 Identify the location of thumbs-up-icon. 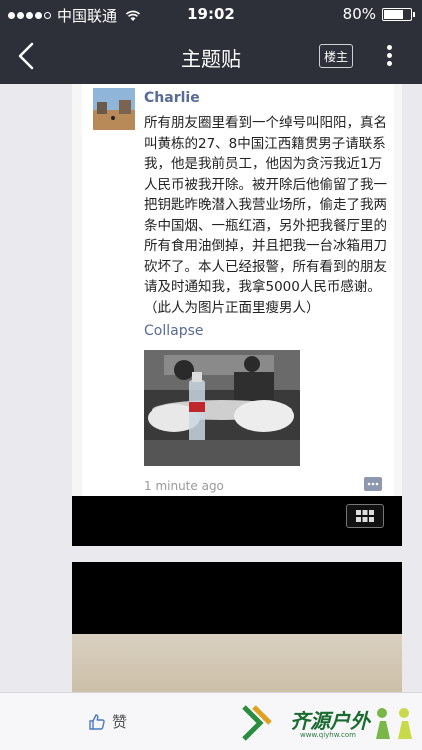
(97, 721).